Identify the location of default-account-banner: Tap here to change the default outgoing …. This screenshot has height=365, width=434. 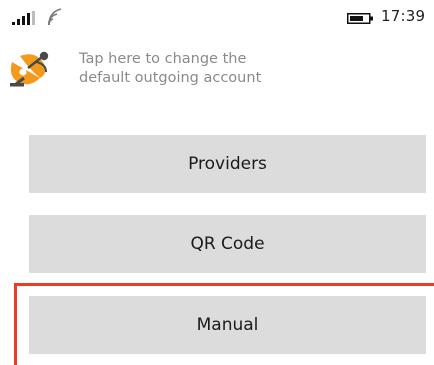
(156, 68).